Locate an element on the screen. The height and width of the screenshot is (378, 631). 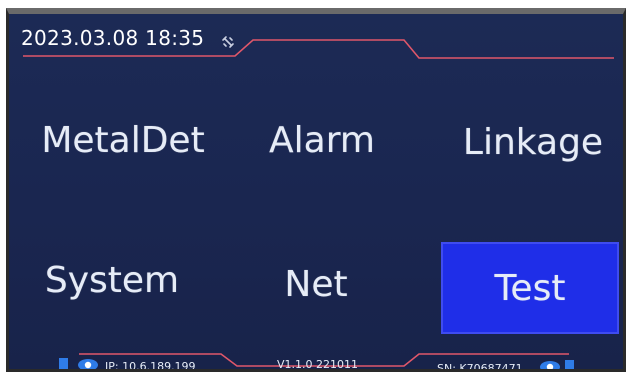
menu-item-label: Alarm is located at coordinates (322, 140).